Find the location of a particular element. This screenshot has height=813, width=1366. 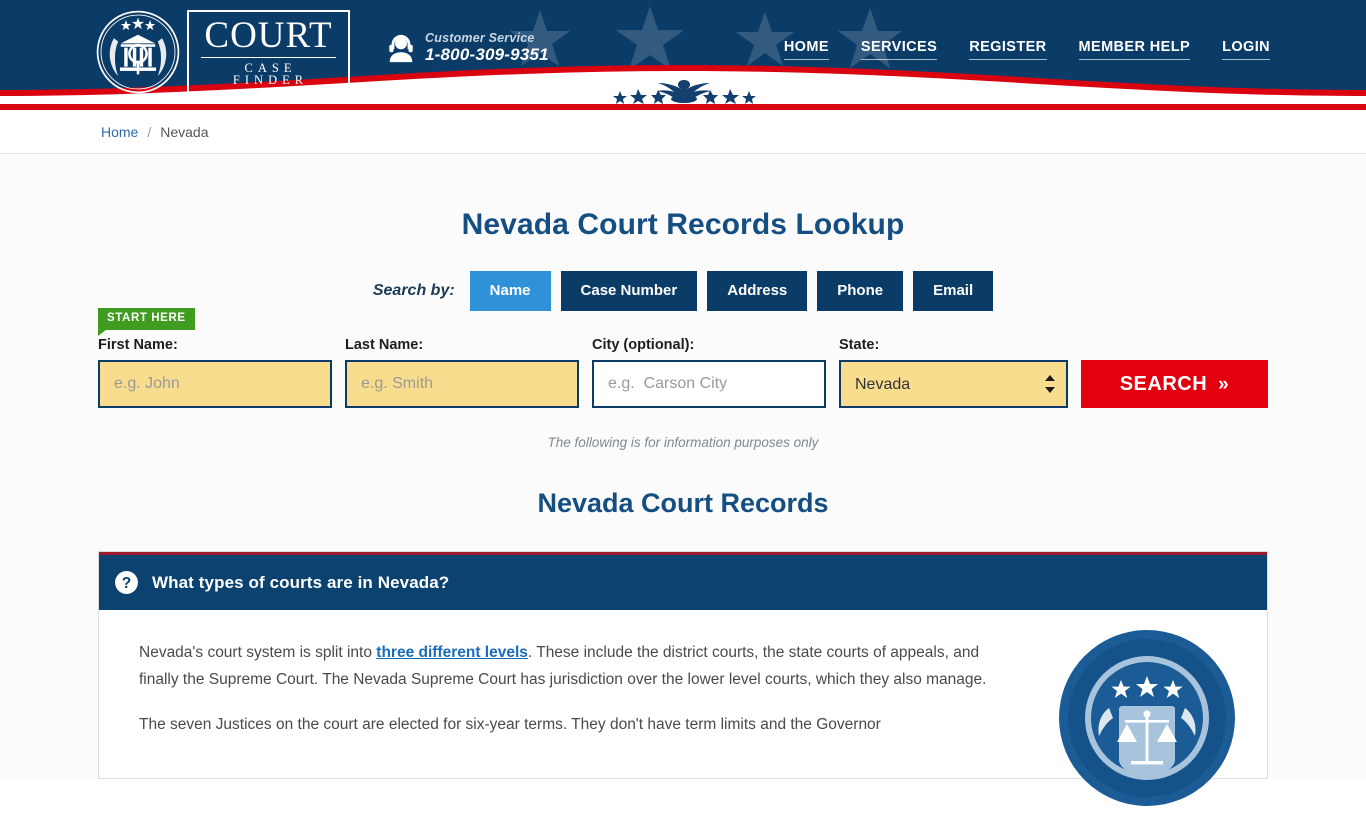

nav-item-login: LOGIN is located at coordinates (1246, 49).